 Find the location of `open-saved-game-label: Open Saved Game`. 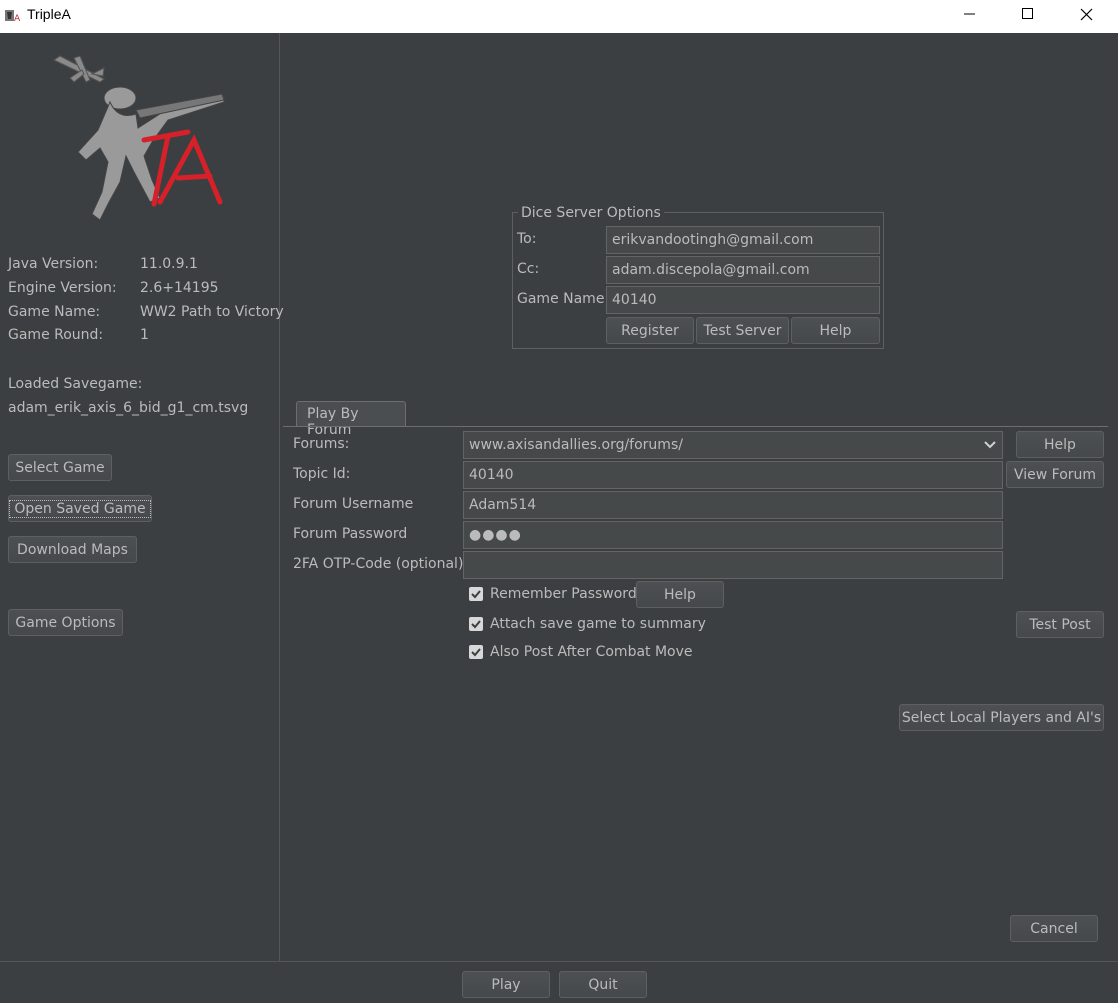

open-saved-game-label: Open Saved Game is located at coordinates (80, 508).